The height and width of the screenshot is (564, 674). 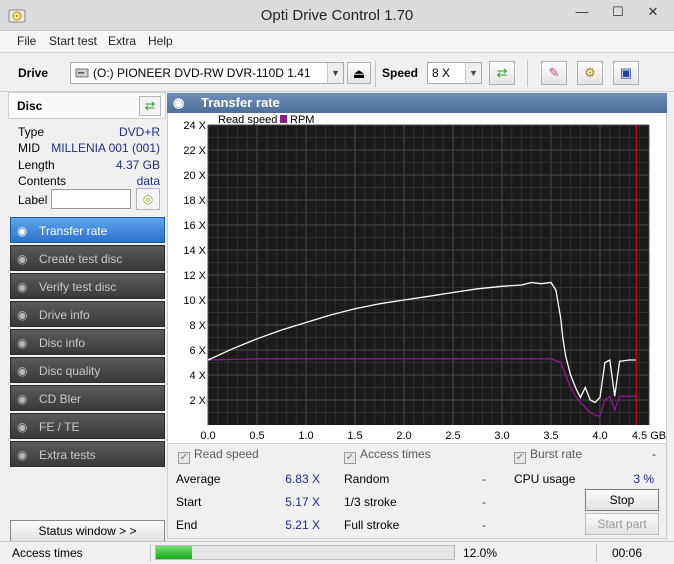 What do you see at coordinates (148, 181) in the screenshot?
I see `disc-contents-value: data` at bounding box center [148, 181].